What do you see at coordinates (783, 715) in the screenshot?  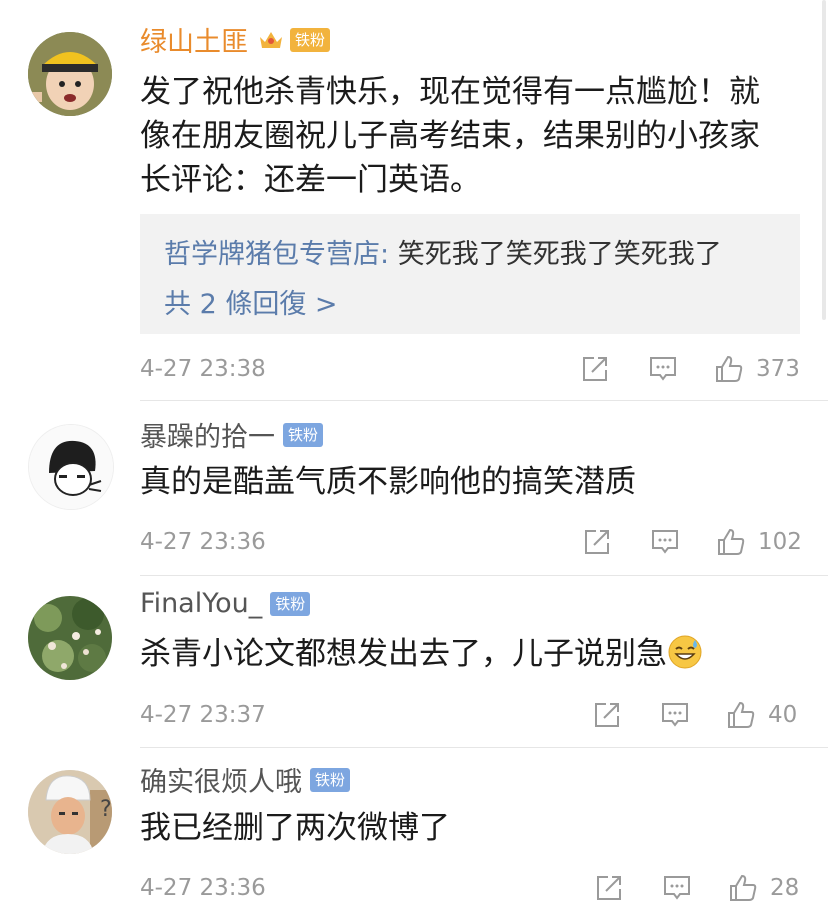 I see `like-count: 40` at bounding box center [783, 715].